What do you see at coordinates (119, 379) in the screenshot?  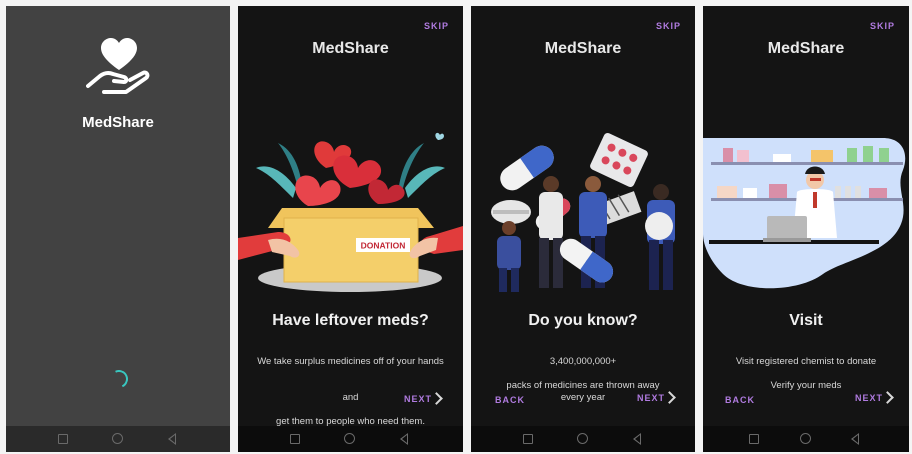 I see `loading-spinner` at bounding box center [119, 379].